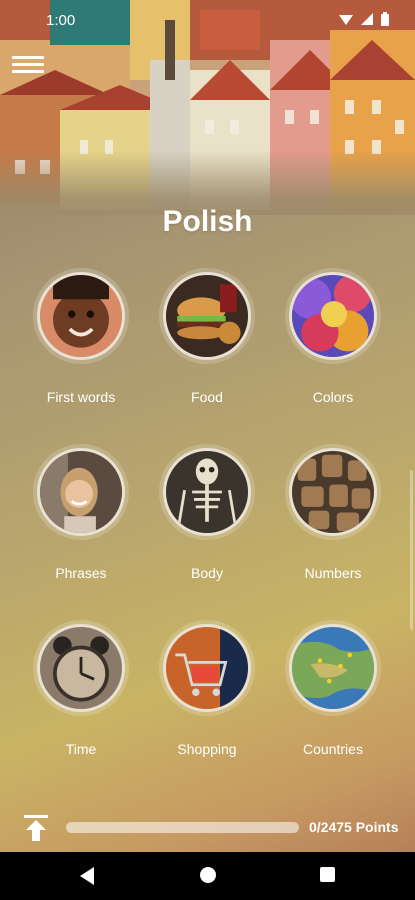  Describe the element at coordinates (28, 65) in the screenshot. I see `hamburger-menu-icon` at that location.